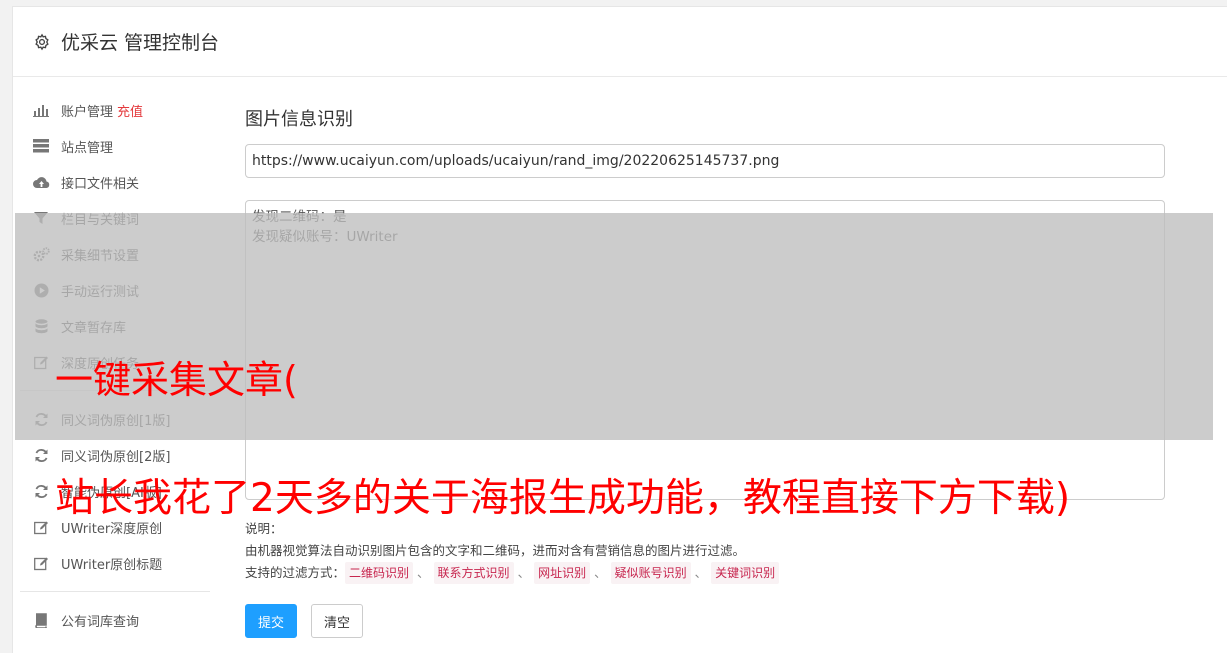 The width and height of the screenshot is (1227, 653). I want to click on sidebar-item-columns: 栏目与关键词, so click(115, 218).